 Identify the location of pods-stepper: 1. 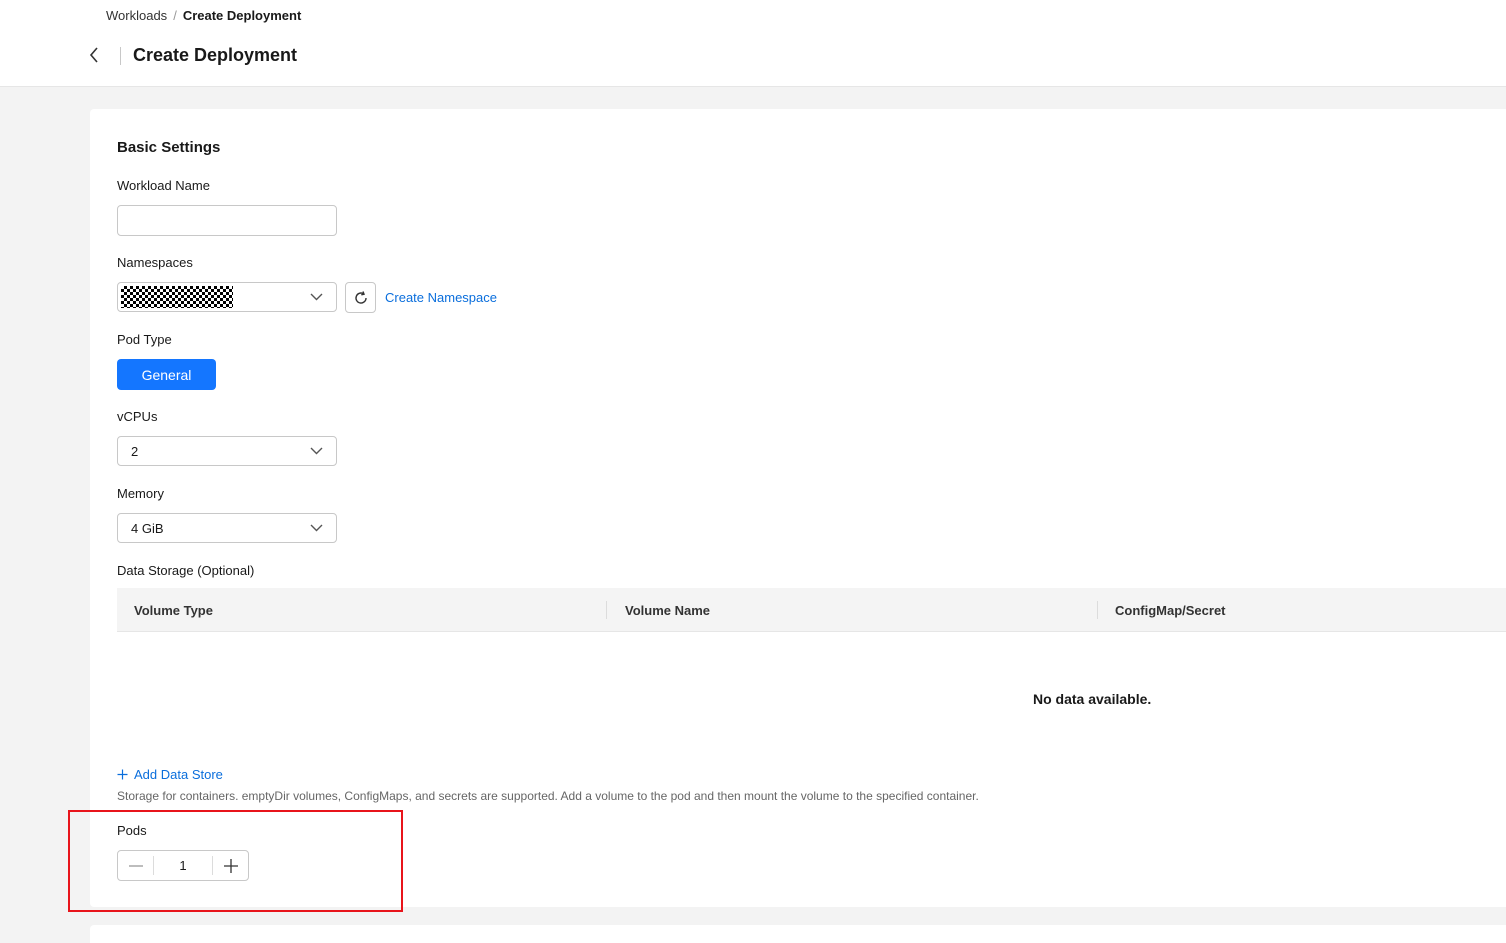
(183, 865).